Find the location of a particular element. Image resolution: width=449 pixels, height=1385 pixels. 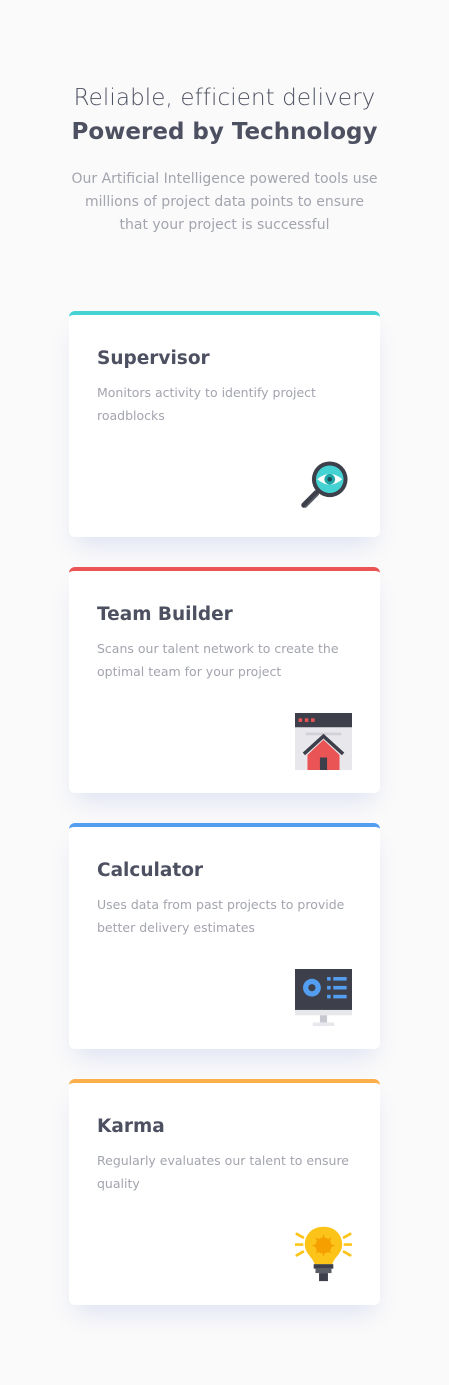

header-title: Powered by Technology is located at coordinates (224, 132).